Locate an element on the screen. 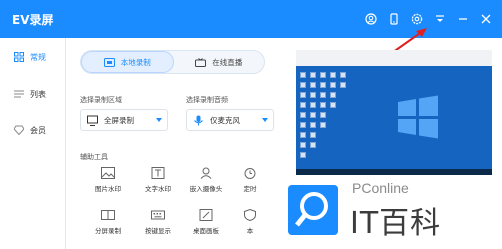 Image resolution: width=502 pixels, height=249 pixels. sidebar-item-list: 列表 is located at coordinates (33, 94).